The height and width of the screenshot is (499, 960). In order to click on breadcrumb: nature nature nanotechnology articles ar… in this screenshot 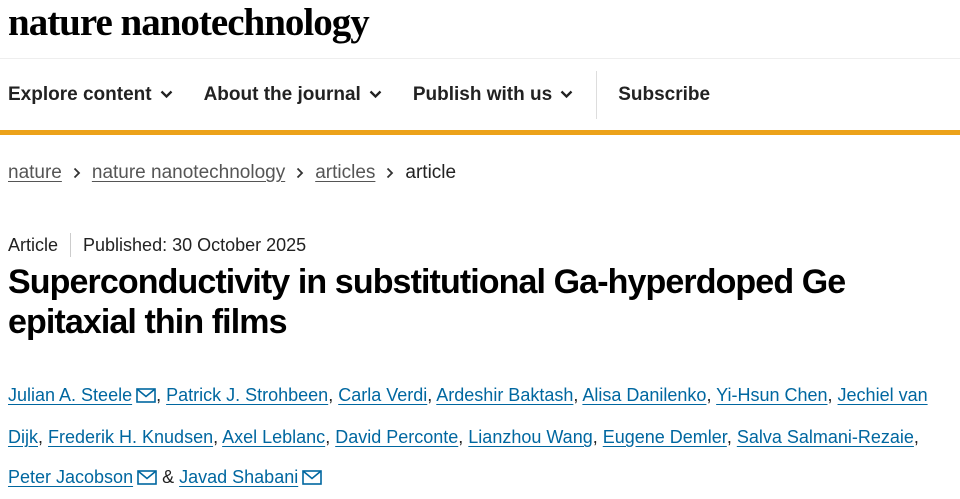, I will do `click(232, 173)`.